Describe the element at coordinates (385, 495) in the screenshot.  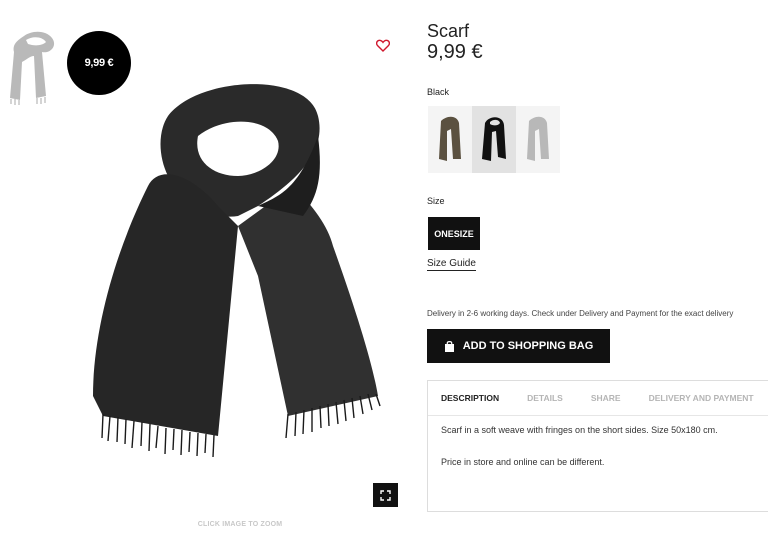
I see `fullscreen-icon` at that location.